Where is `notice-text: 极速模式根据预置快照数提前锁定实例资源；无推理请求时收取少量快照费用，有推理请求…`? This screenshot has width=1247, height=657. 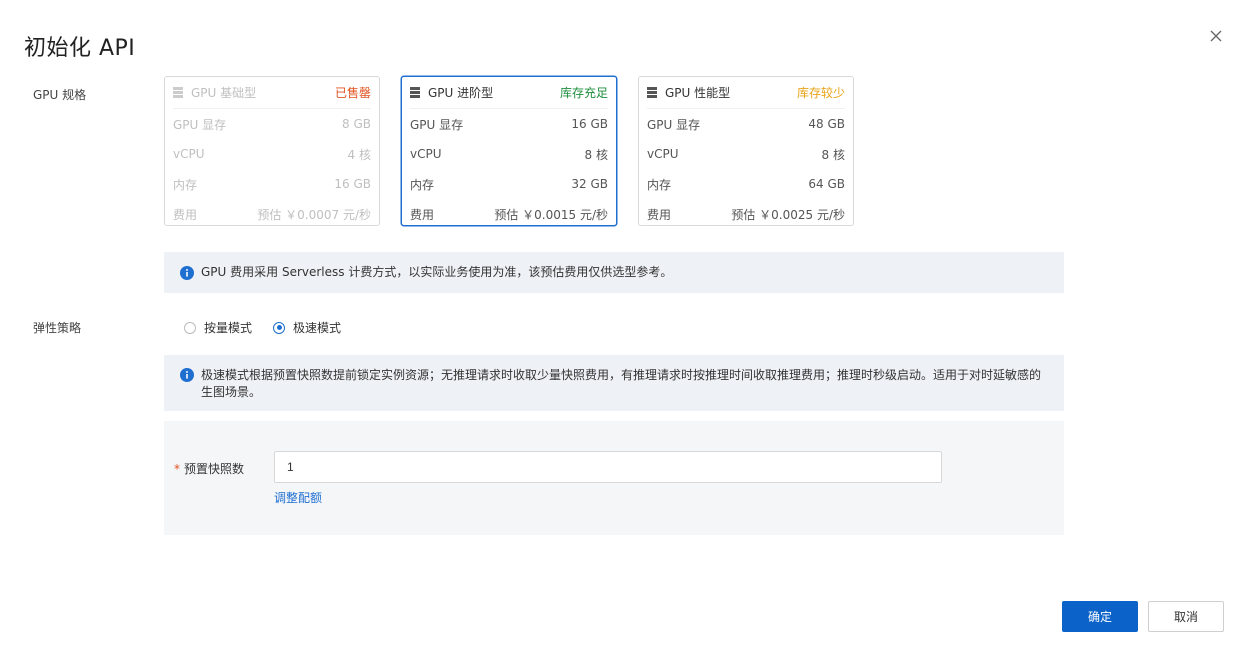 notice-text: 极速模式根据预置快照数提前锁定实例资源；无推理请求时收取少量快照费用，有推理请求… is located at coordinates (621, 383).